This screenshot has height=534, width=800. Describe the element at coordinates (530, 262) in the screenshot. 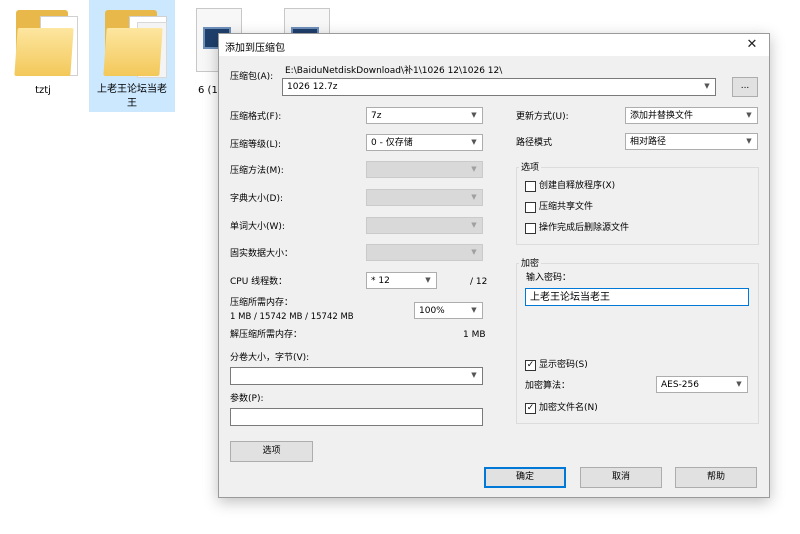

I see `encryption-group-title: 加密` at that location.